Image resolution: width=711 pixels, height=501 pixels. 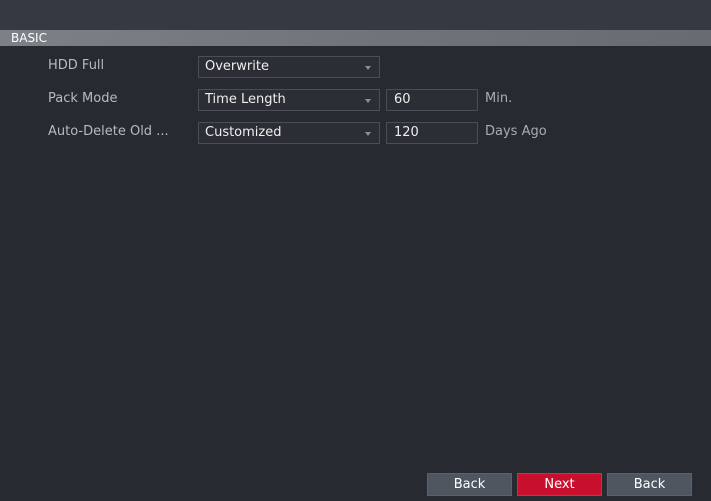 I want to click on auto-delete-select: Customized, so click(x=289, y=133).